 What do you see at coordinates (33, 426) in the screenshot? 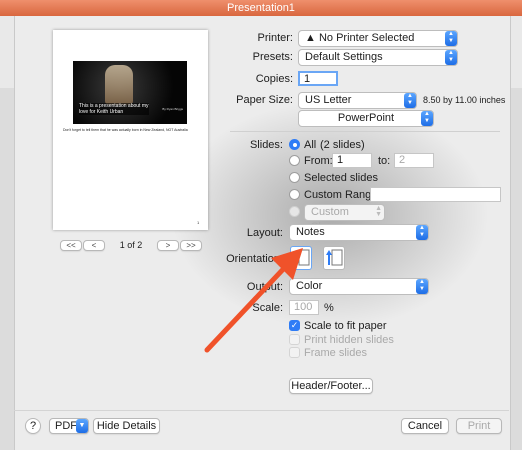
I see `help-button: ?` at bounding box center [33, 426].